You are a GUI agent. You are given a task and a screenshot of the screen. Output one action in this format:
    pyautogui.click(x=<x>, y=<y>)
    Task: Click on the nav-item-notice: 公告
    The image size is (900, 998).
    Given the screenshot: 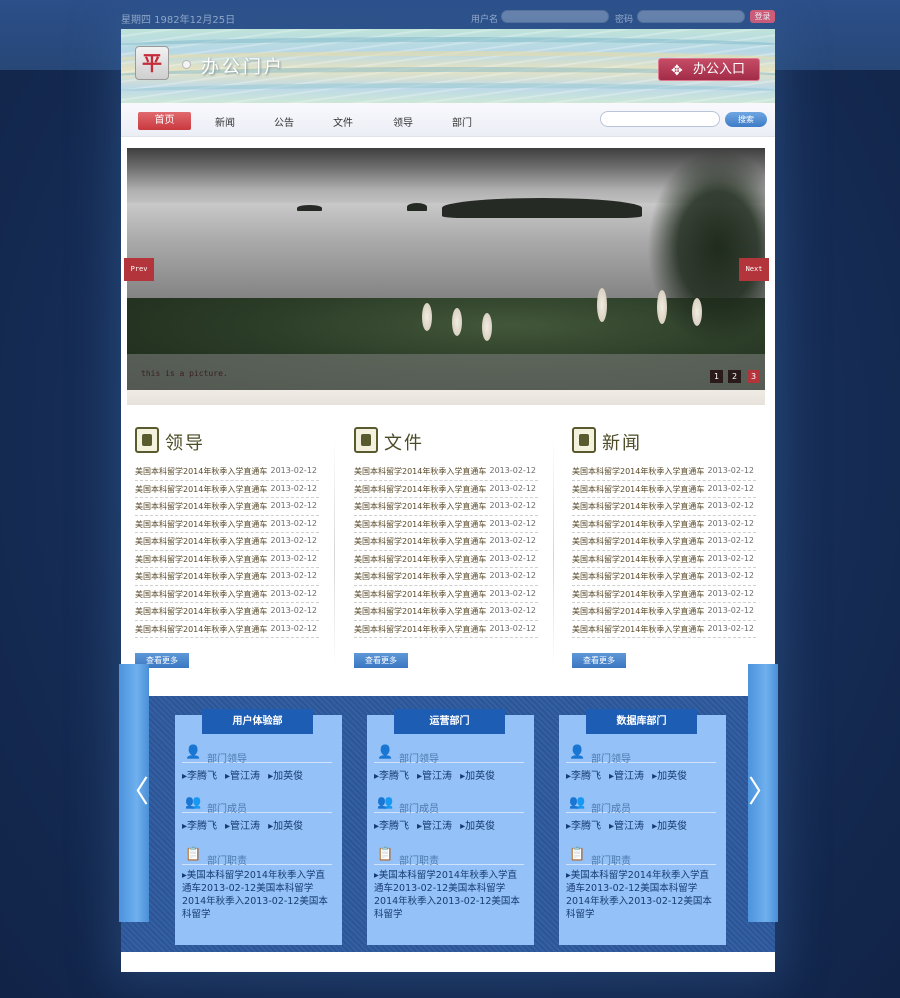 What is the action you would take?
    pyautogui.click(x=284, y=121)
    